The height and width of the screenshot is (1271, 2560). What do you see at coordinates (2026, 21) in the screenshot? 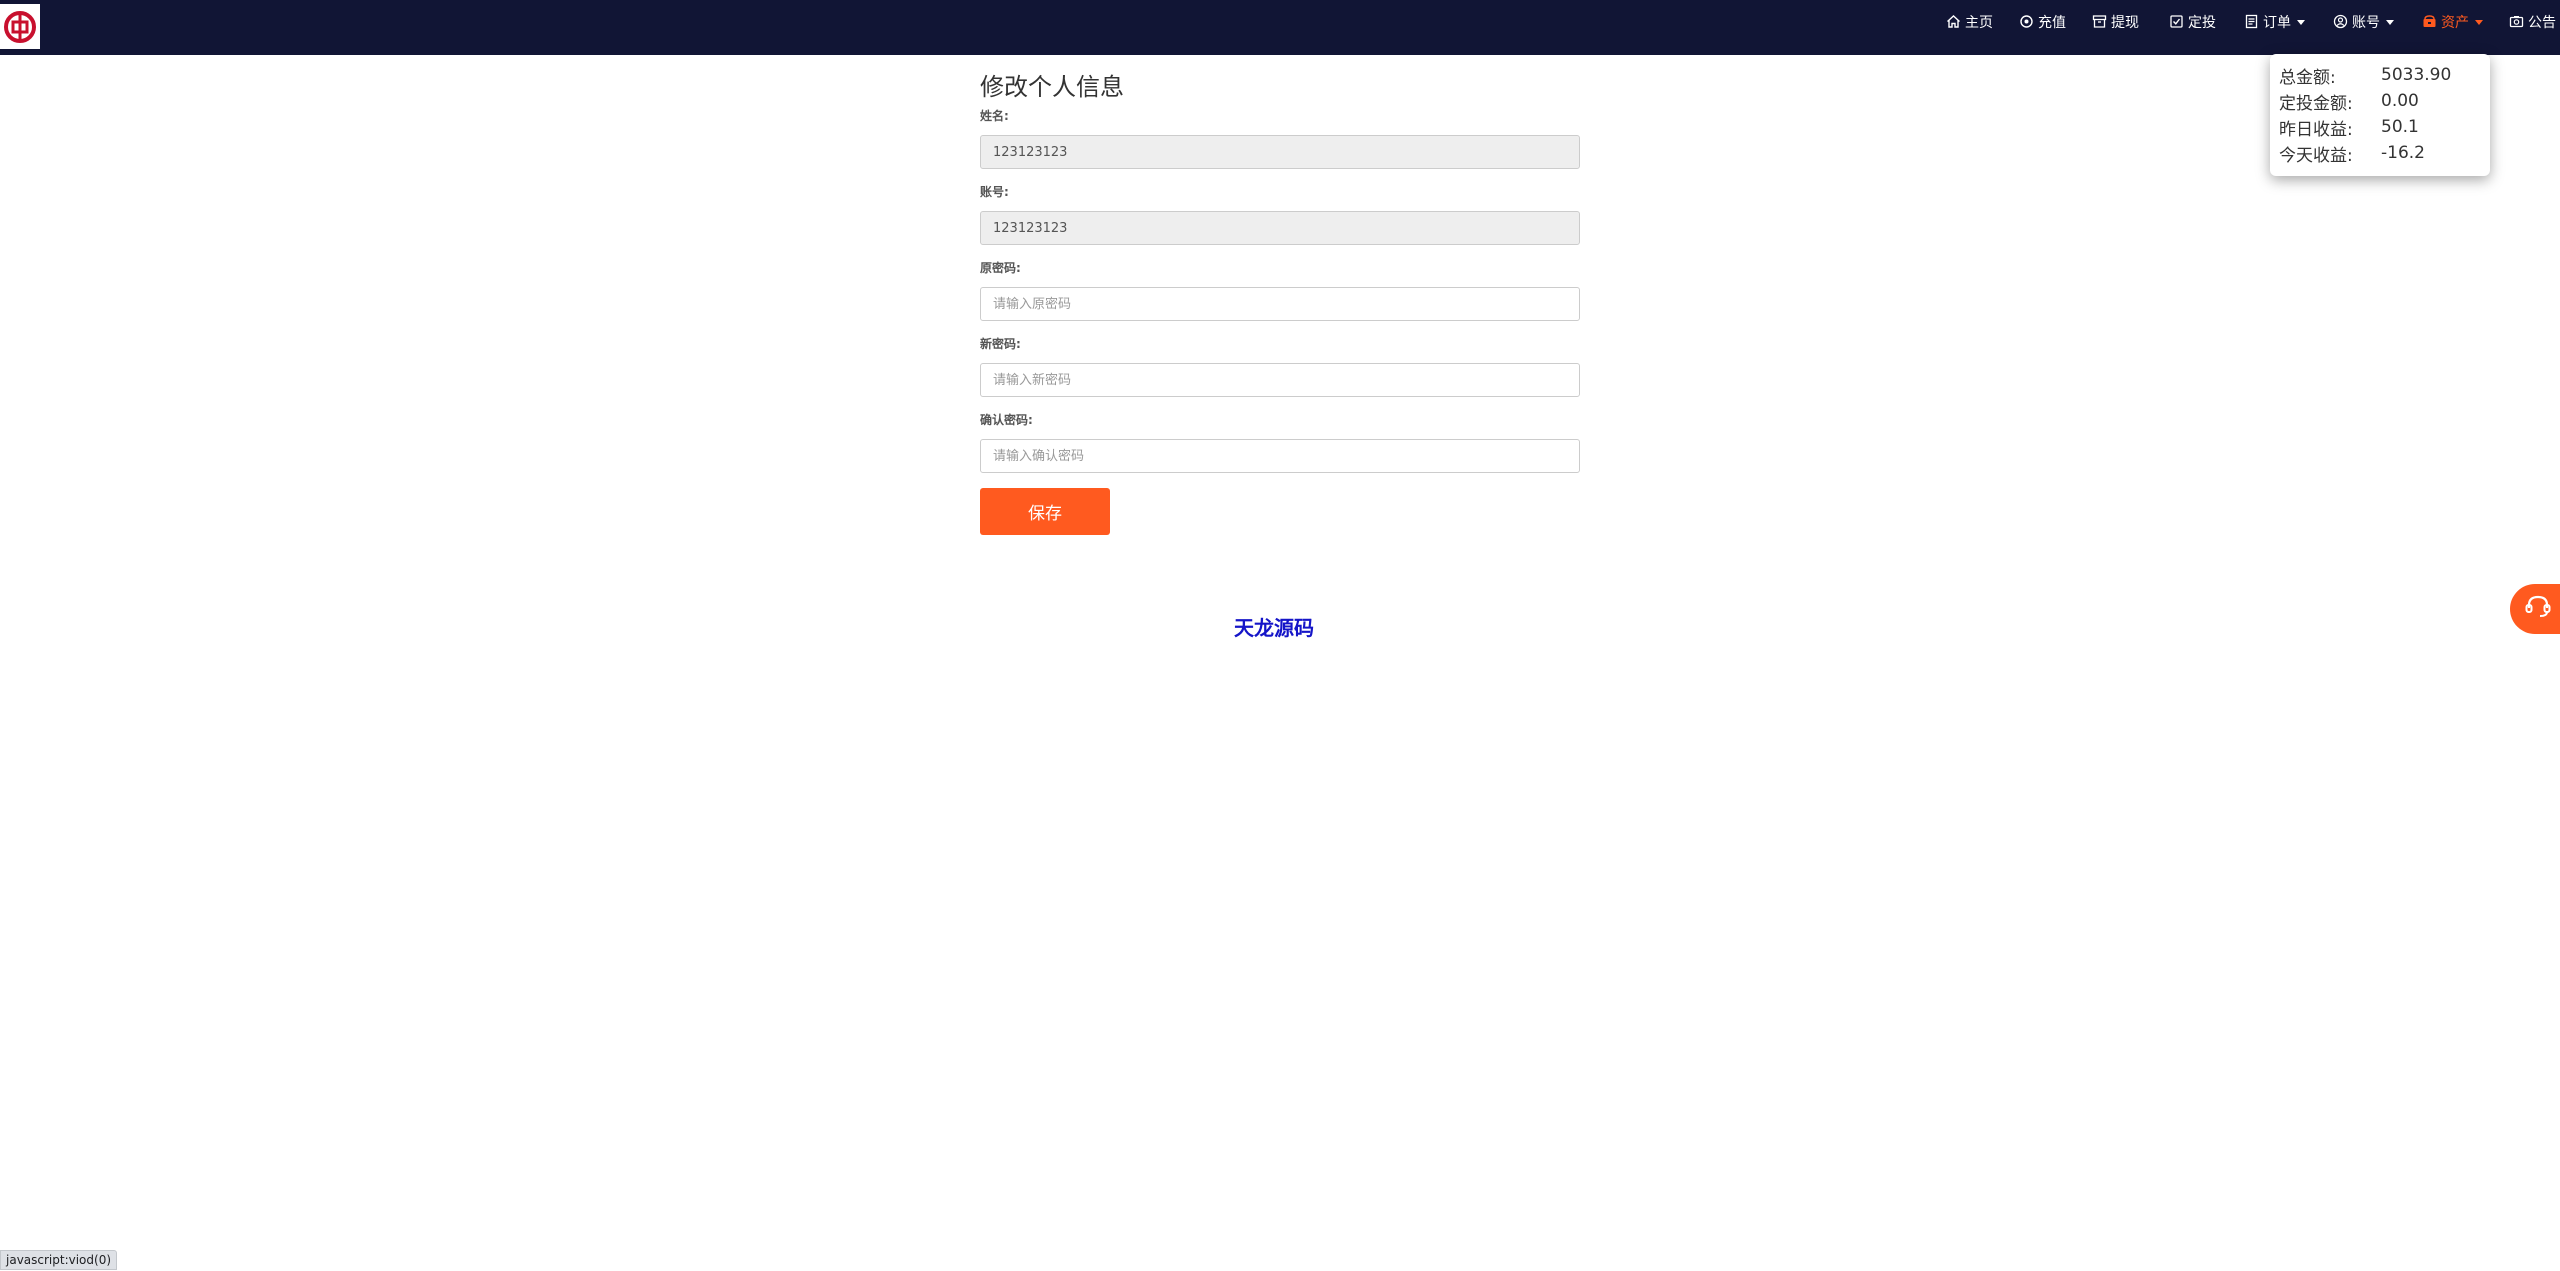
I see `circle-dot-icon` at bounding box center [2026, 21].